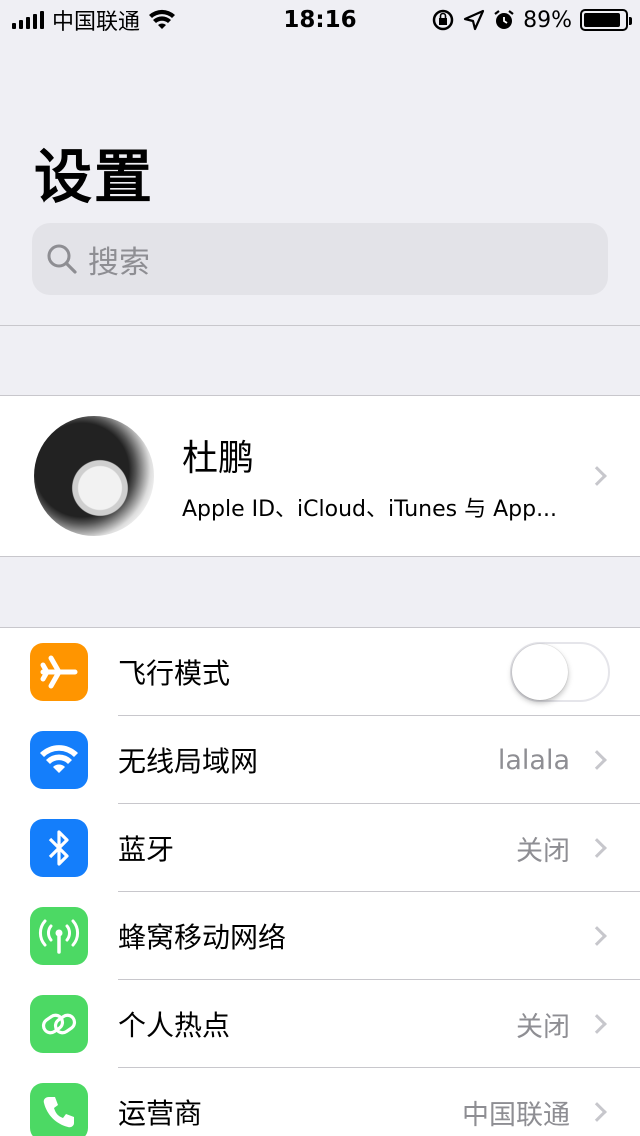  Describe the element at coordinates (188, 761) in the screenshot. I see `settings-row-label: 无线局域网` at that location.